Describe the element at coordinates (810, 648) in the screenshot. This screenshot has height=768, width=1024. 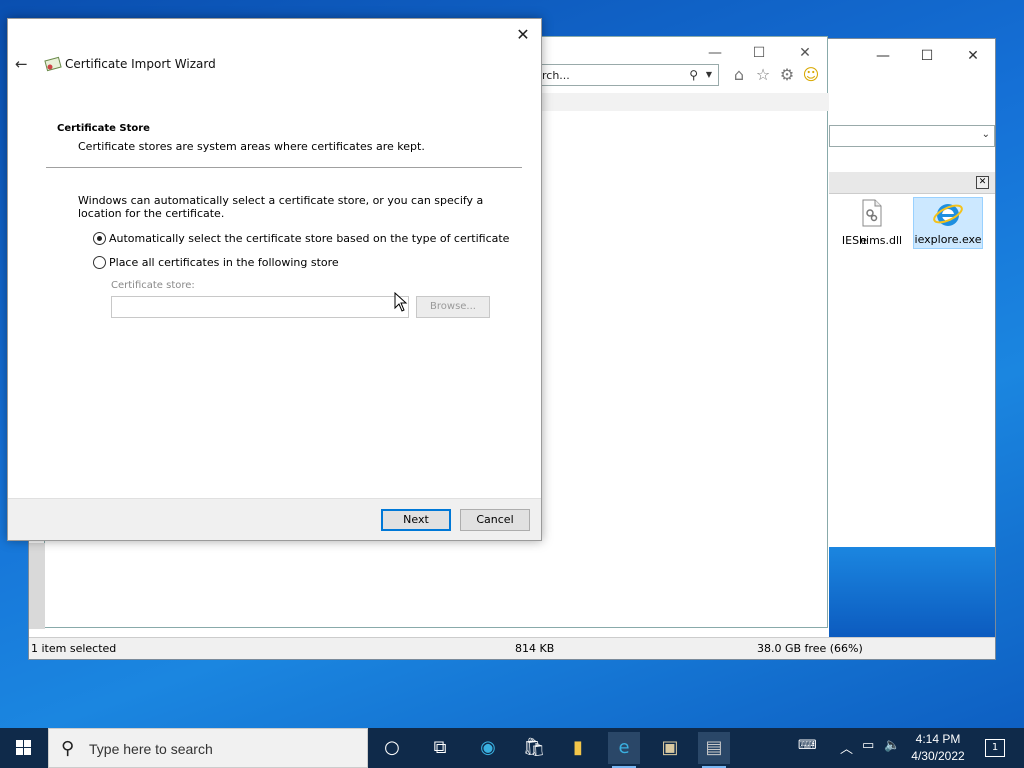
I see `status-free-space: 38.0 GB free (66%)` at that location.